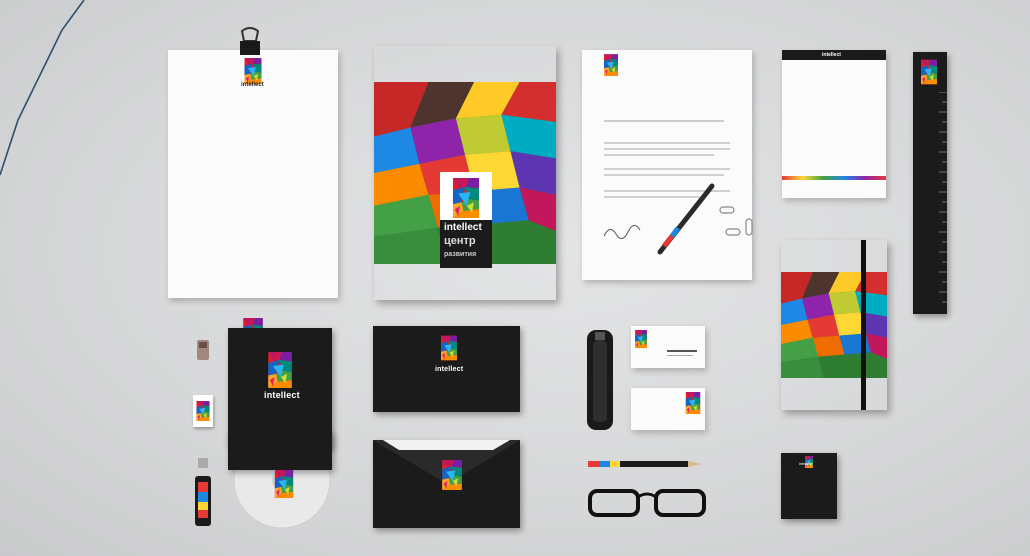  Describe the element at coordinates (668, 347) in the screenshot. I see `business-card-front` at that location.